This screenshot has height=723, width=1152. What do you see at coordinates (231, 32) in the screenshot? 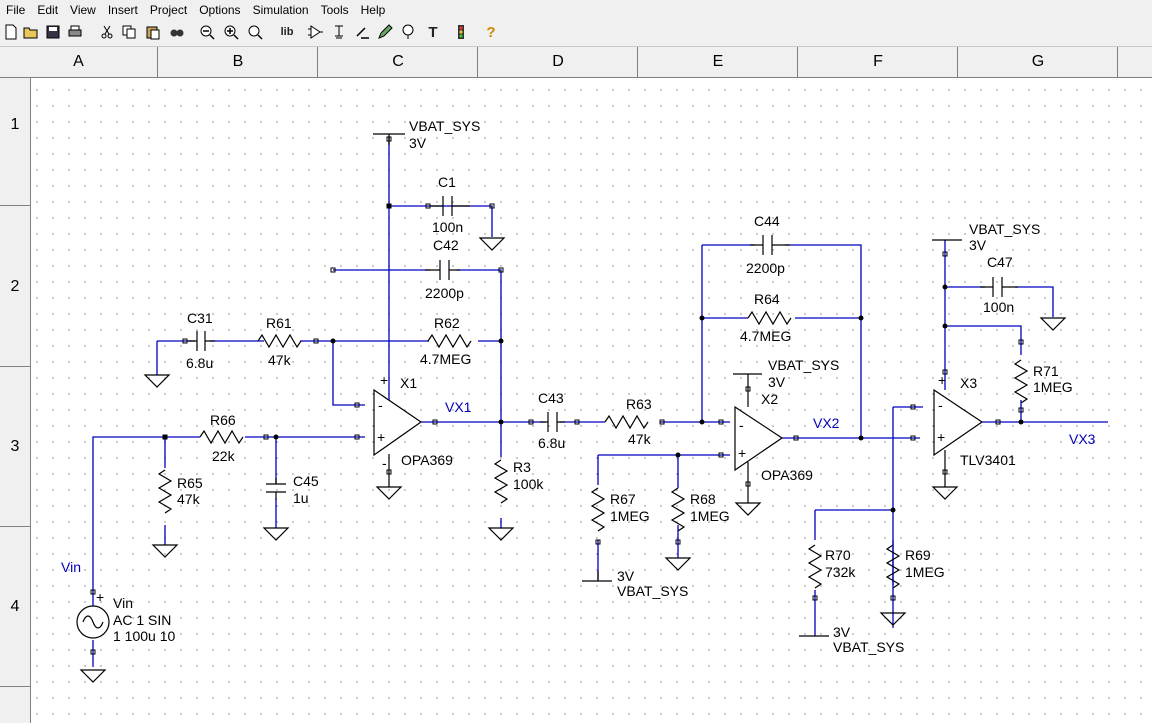
I see `zoom-in-icon` at bounding box center [231, 32].